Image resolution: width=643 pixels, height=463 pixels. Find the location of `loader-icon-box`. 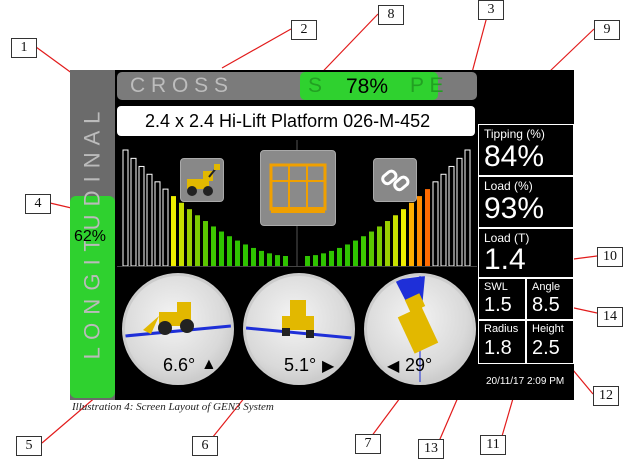

loader-icon-box is located at coordinates (202, 180).